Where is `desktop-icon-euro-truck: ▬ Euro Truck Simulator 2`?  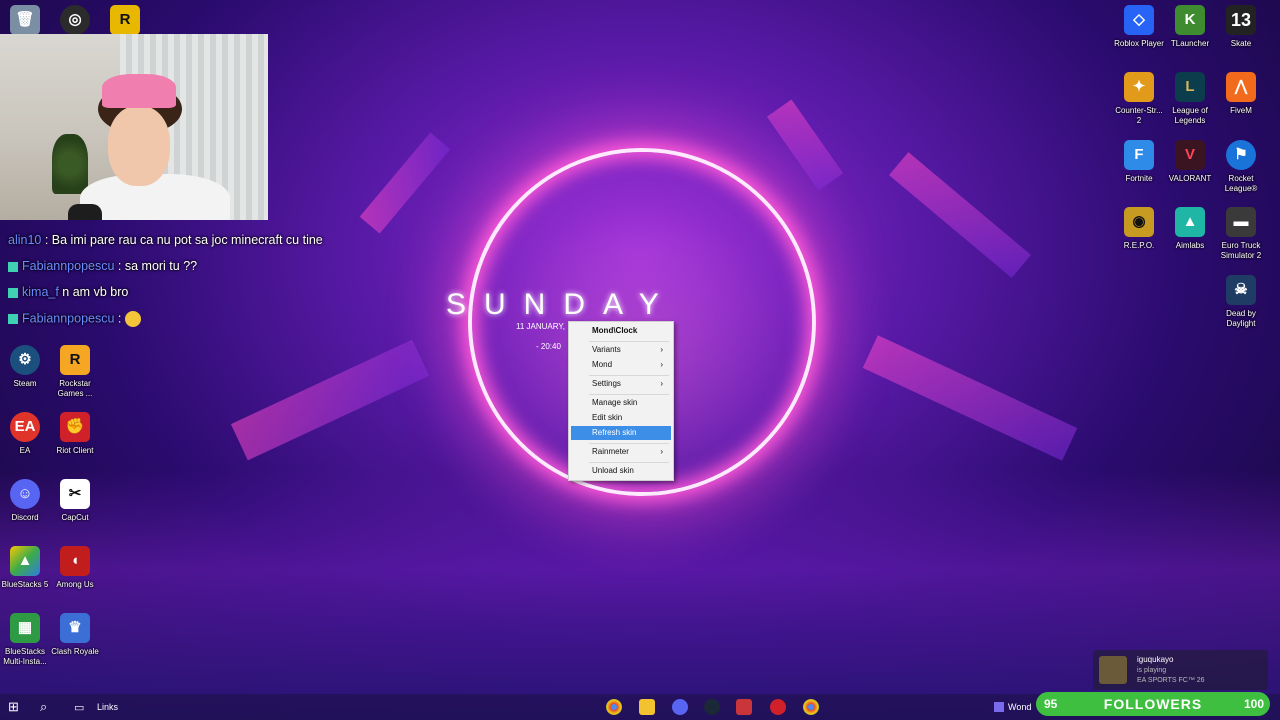 desktop-icon-euro-truck: ▬ Euro Truck Simulator 2 is located at coordinates (1241, 234).